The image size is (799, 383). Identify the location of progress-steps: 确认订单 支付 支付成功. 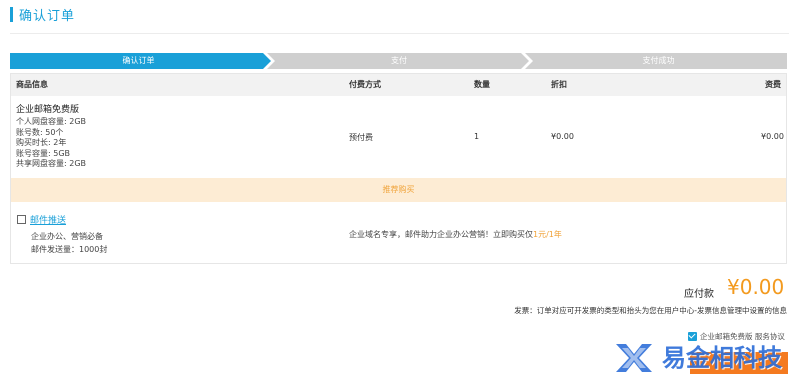
(398, 61).